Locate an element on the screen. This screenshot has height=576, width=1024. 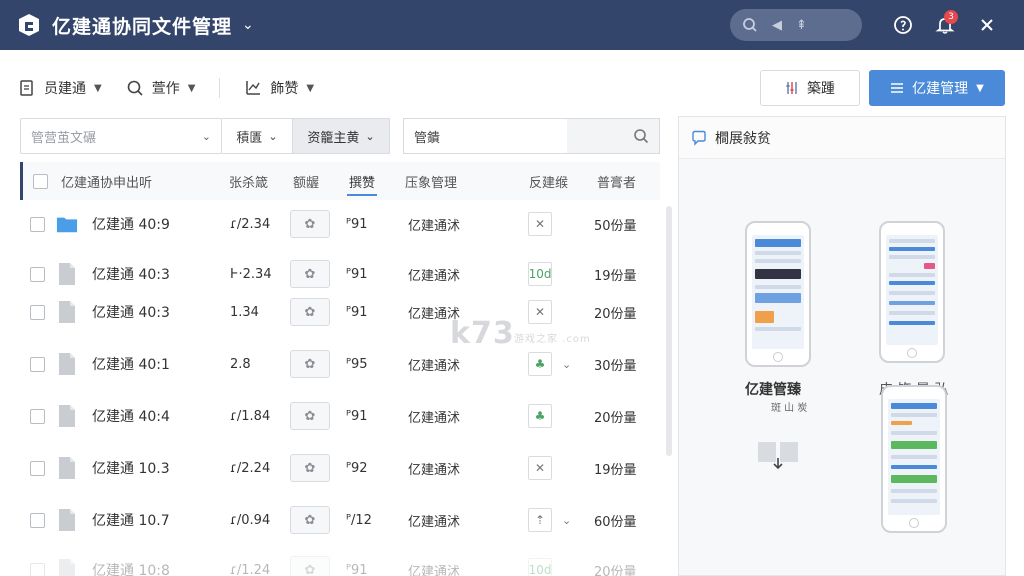
search-input: 管鐀 is located at coordinates (531, 136).